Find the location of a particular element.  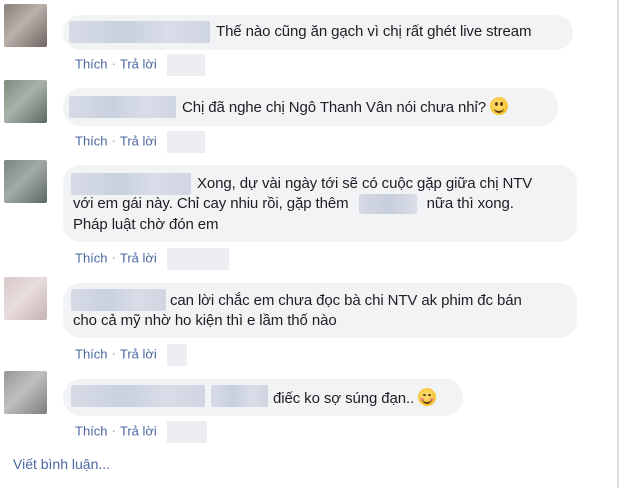

mentioned-name is located at coordinates (387, 204).